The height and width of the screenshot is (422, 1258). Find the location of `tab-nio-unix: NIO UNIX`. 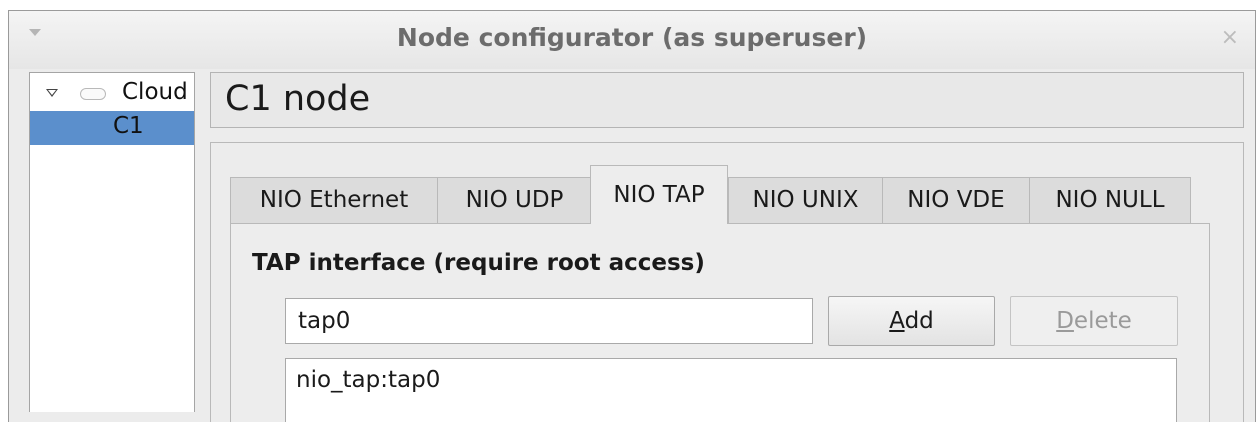

tab-nio-unix: NIO UNIX is located at coordinates (805, 200).